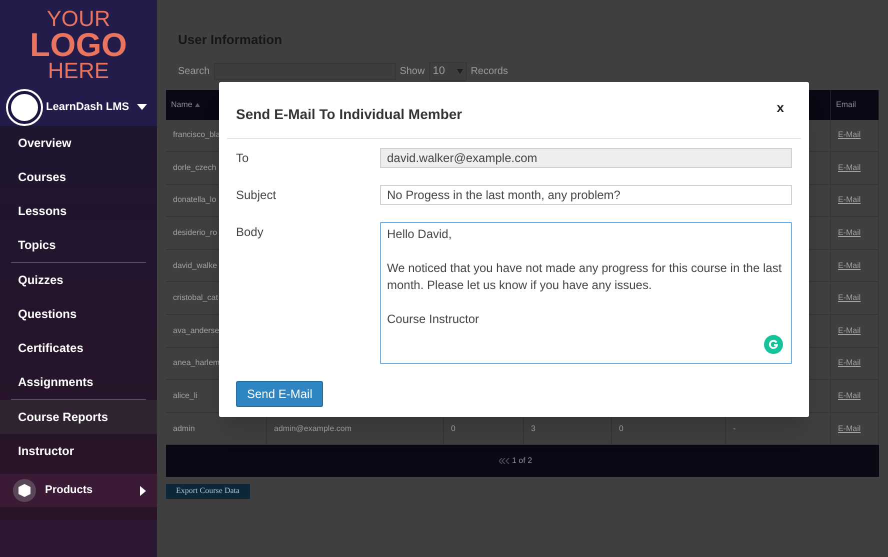 The image size is (888, 557). What do you see at coordinates (586, 195) in the screenshot?
I see `subject-field: No Progess in the last month, any problem?` at bounding box center [586, 195].